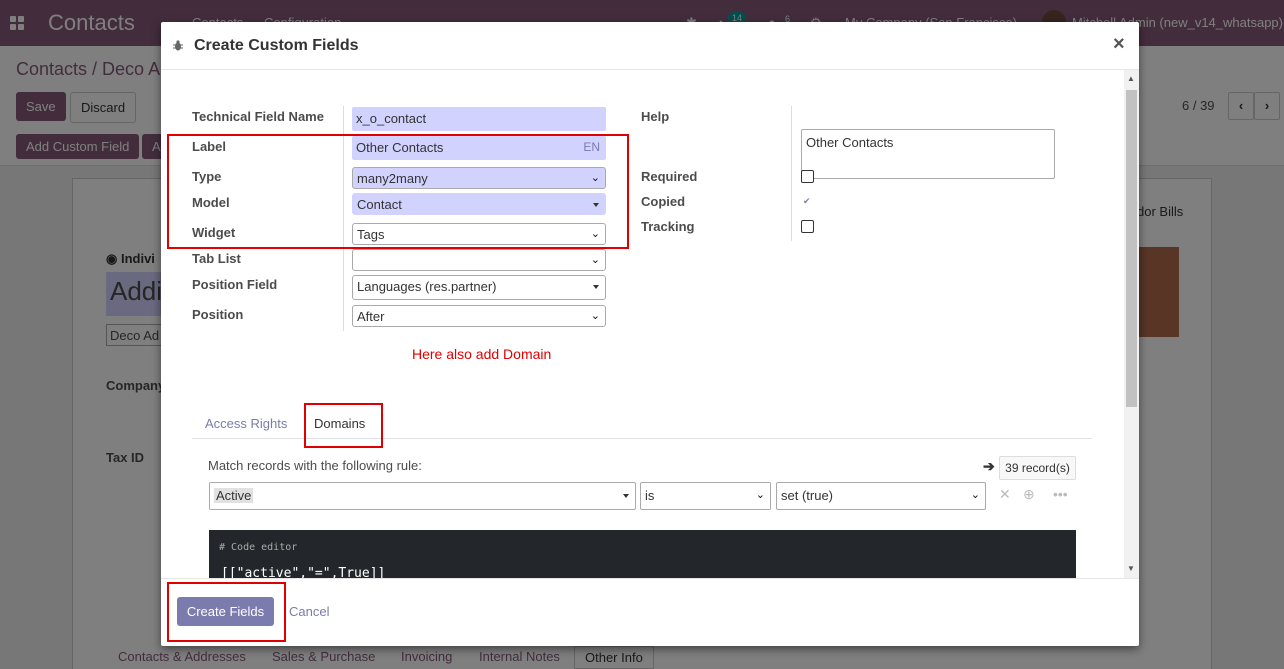  What do you see at coordinates (226, 612) in the screenshot?
I see `create-button-highlight-box` at bounding box center [226, 612].